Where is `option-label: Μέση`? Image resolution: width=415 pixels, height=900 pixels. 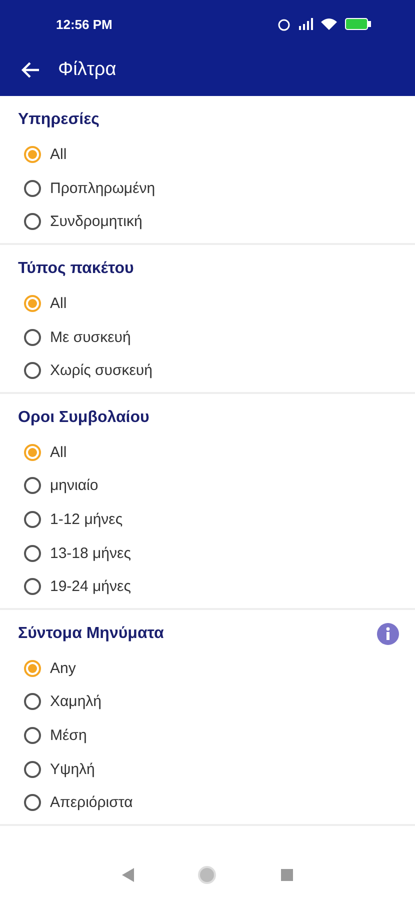 option-label: Μέση is located at coordinates (68, 735).